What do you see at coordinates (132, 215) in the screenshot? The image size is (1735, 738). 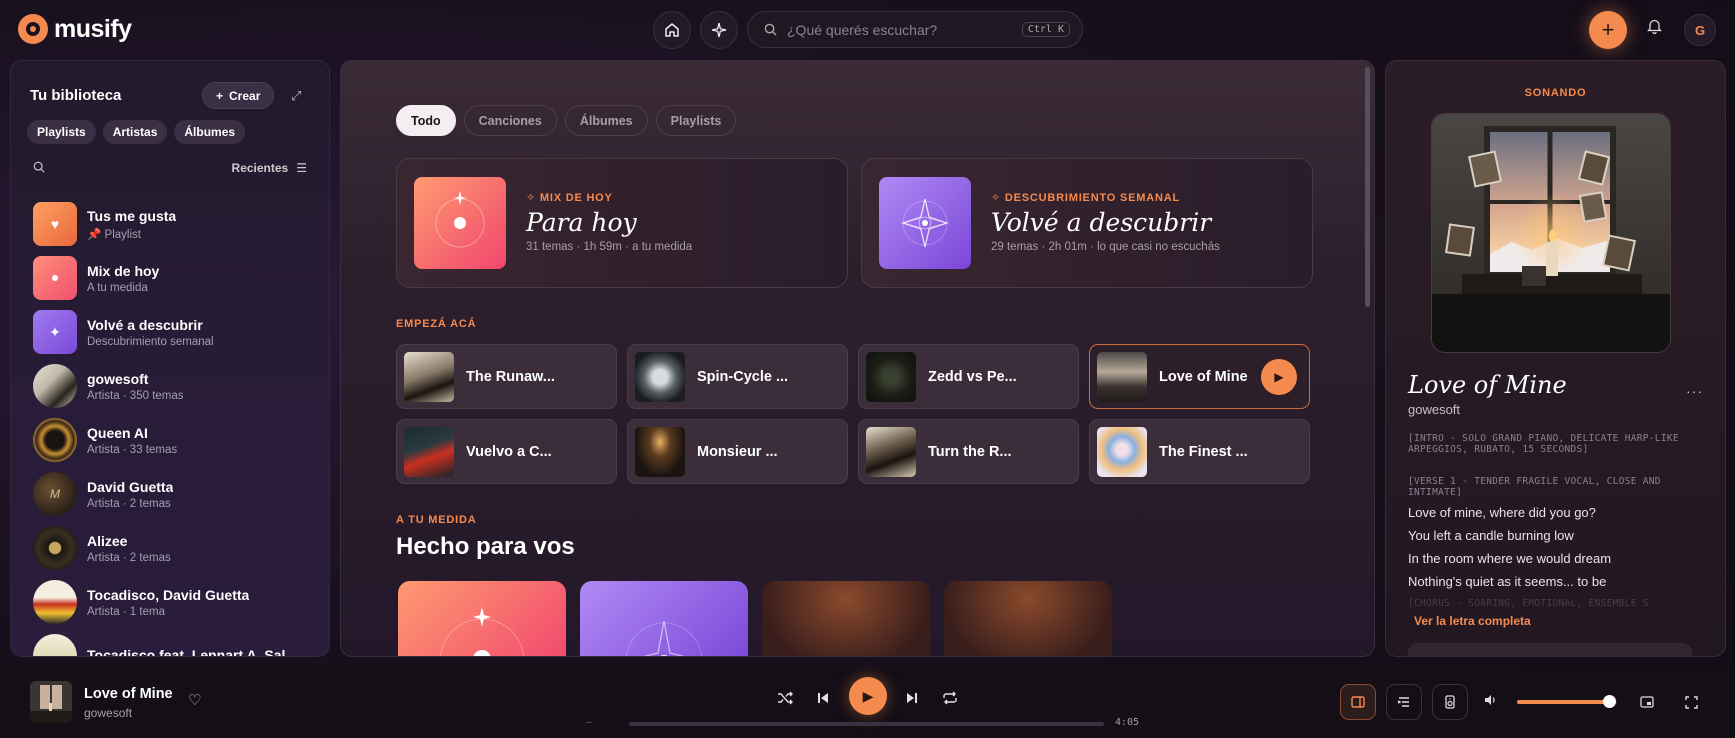 I see `item-name: Tus me gusta` at bounding box center [132, 215].